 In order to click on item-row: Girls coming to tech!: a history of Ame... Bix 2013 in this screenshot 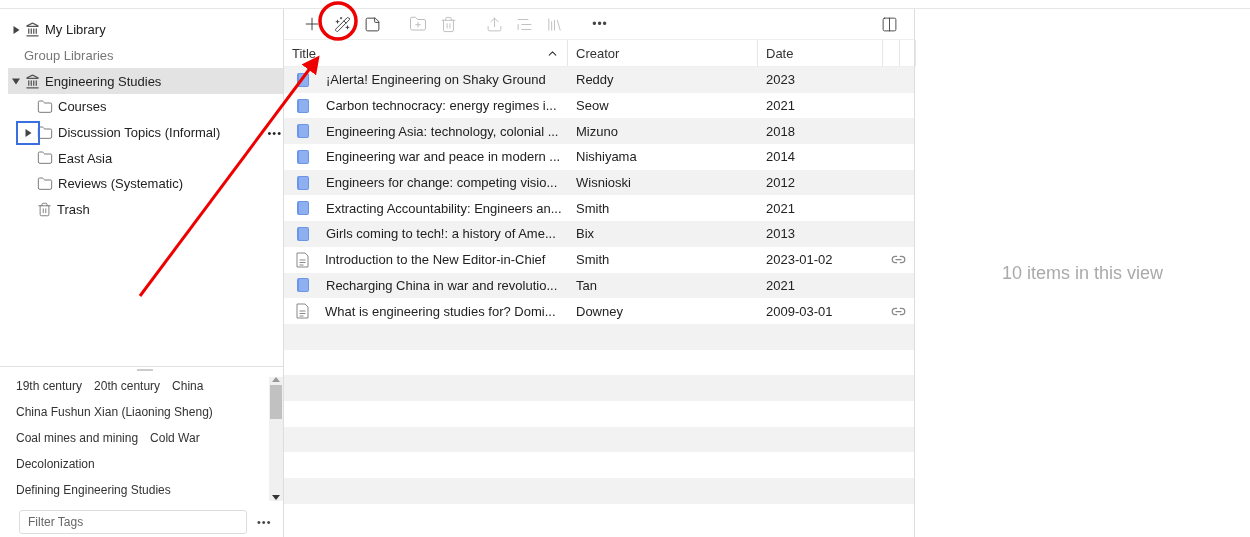, I will do `click(599, 234)`.